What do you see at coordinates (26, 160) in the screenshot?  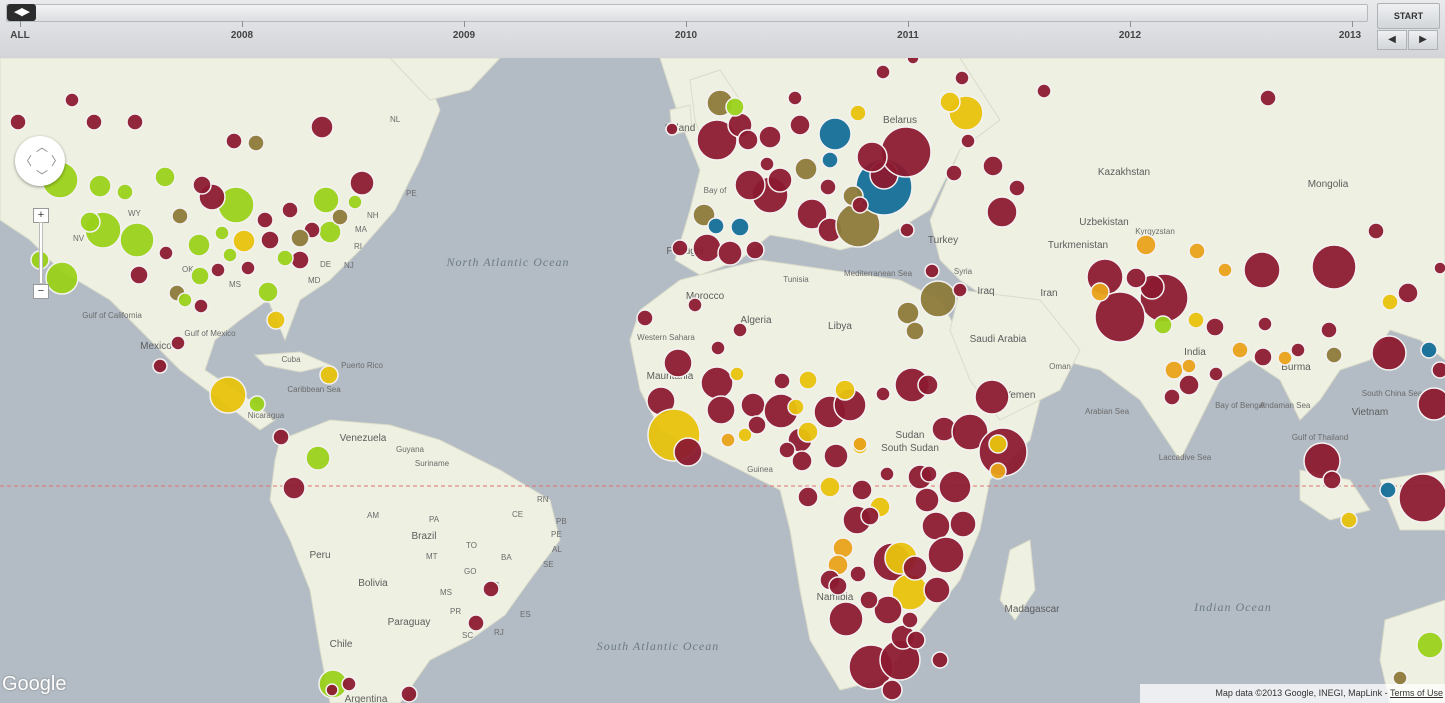 I see `pan-left-icon: 〈` at bounding box center [26, 160].